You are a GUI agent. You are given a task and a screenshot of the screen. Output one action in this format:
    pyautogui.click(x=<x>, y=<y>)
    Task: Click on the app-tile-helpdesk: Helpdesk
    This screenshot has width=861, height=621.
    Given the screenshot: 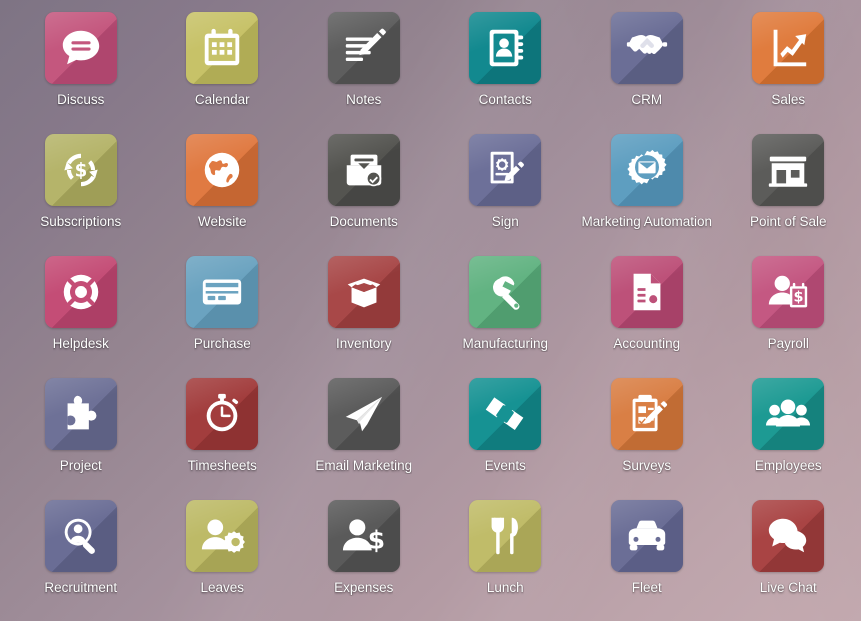 What is the action you would take?
    pyautogui.click(x=81, y=317)
    